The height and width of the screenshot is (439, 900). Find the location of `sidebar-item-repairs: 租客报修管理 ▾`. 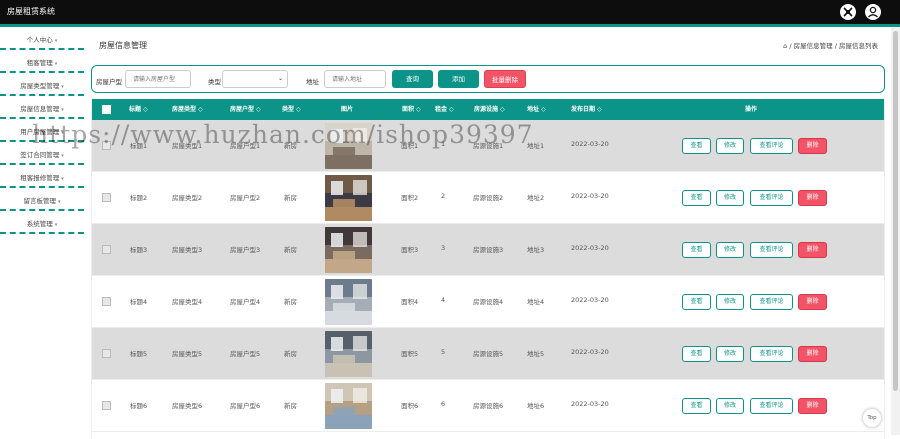

sidebar-item-repairs: 租客报修管理 ▾ is located at coordinates (42, 178).